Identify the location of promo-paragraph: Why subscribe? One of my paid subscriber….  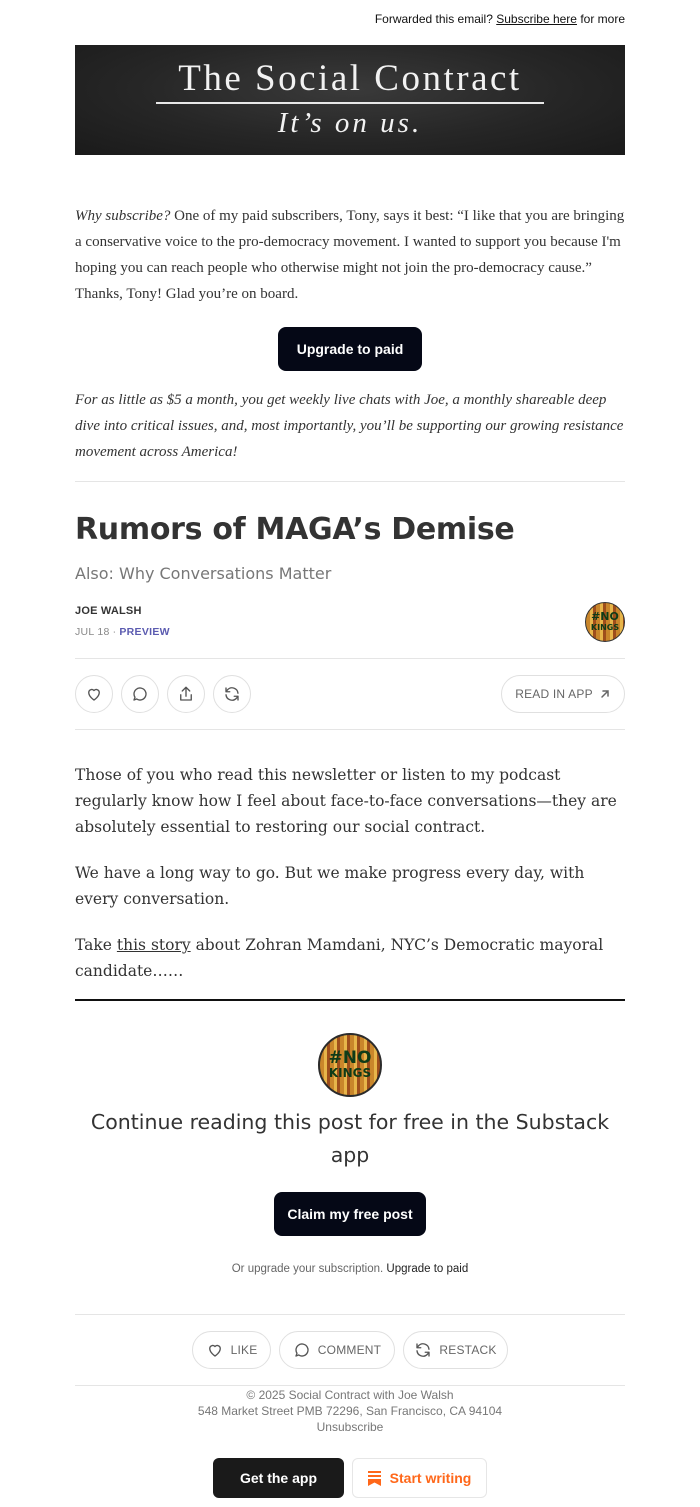
(350, 255).